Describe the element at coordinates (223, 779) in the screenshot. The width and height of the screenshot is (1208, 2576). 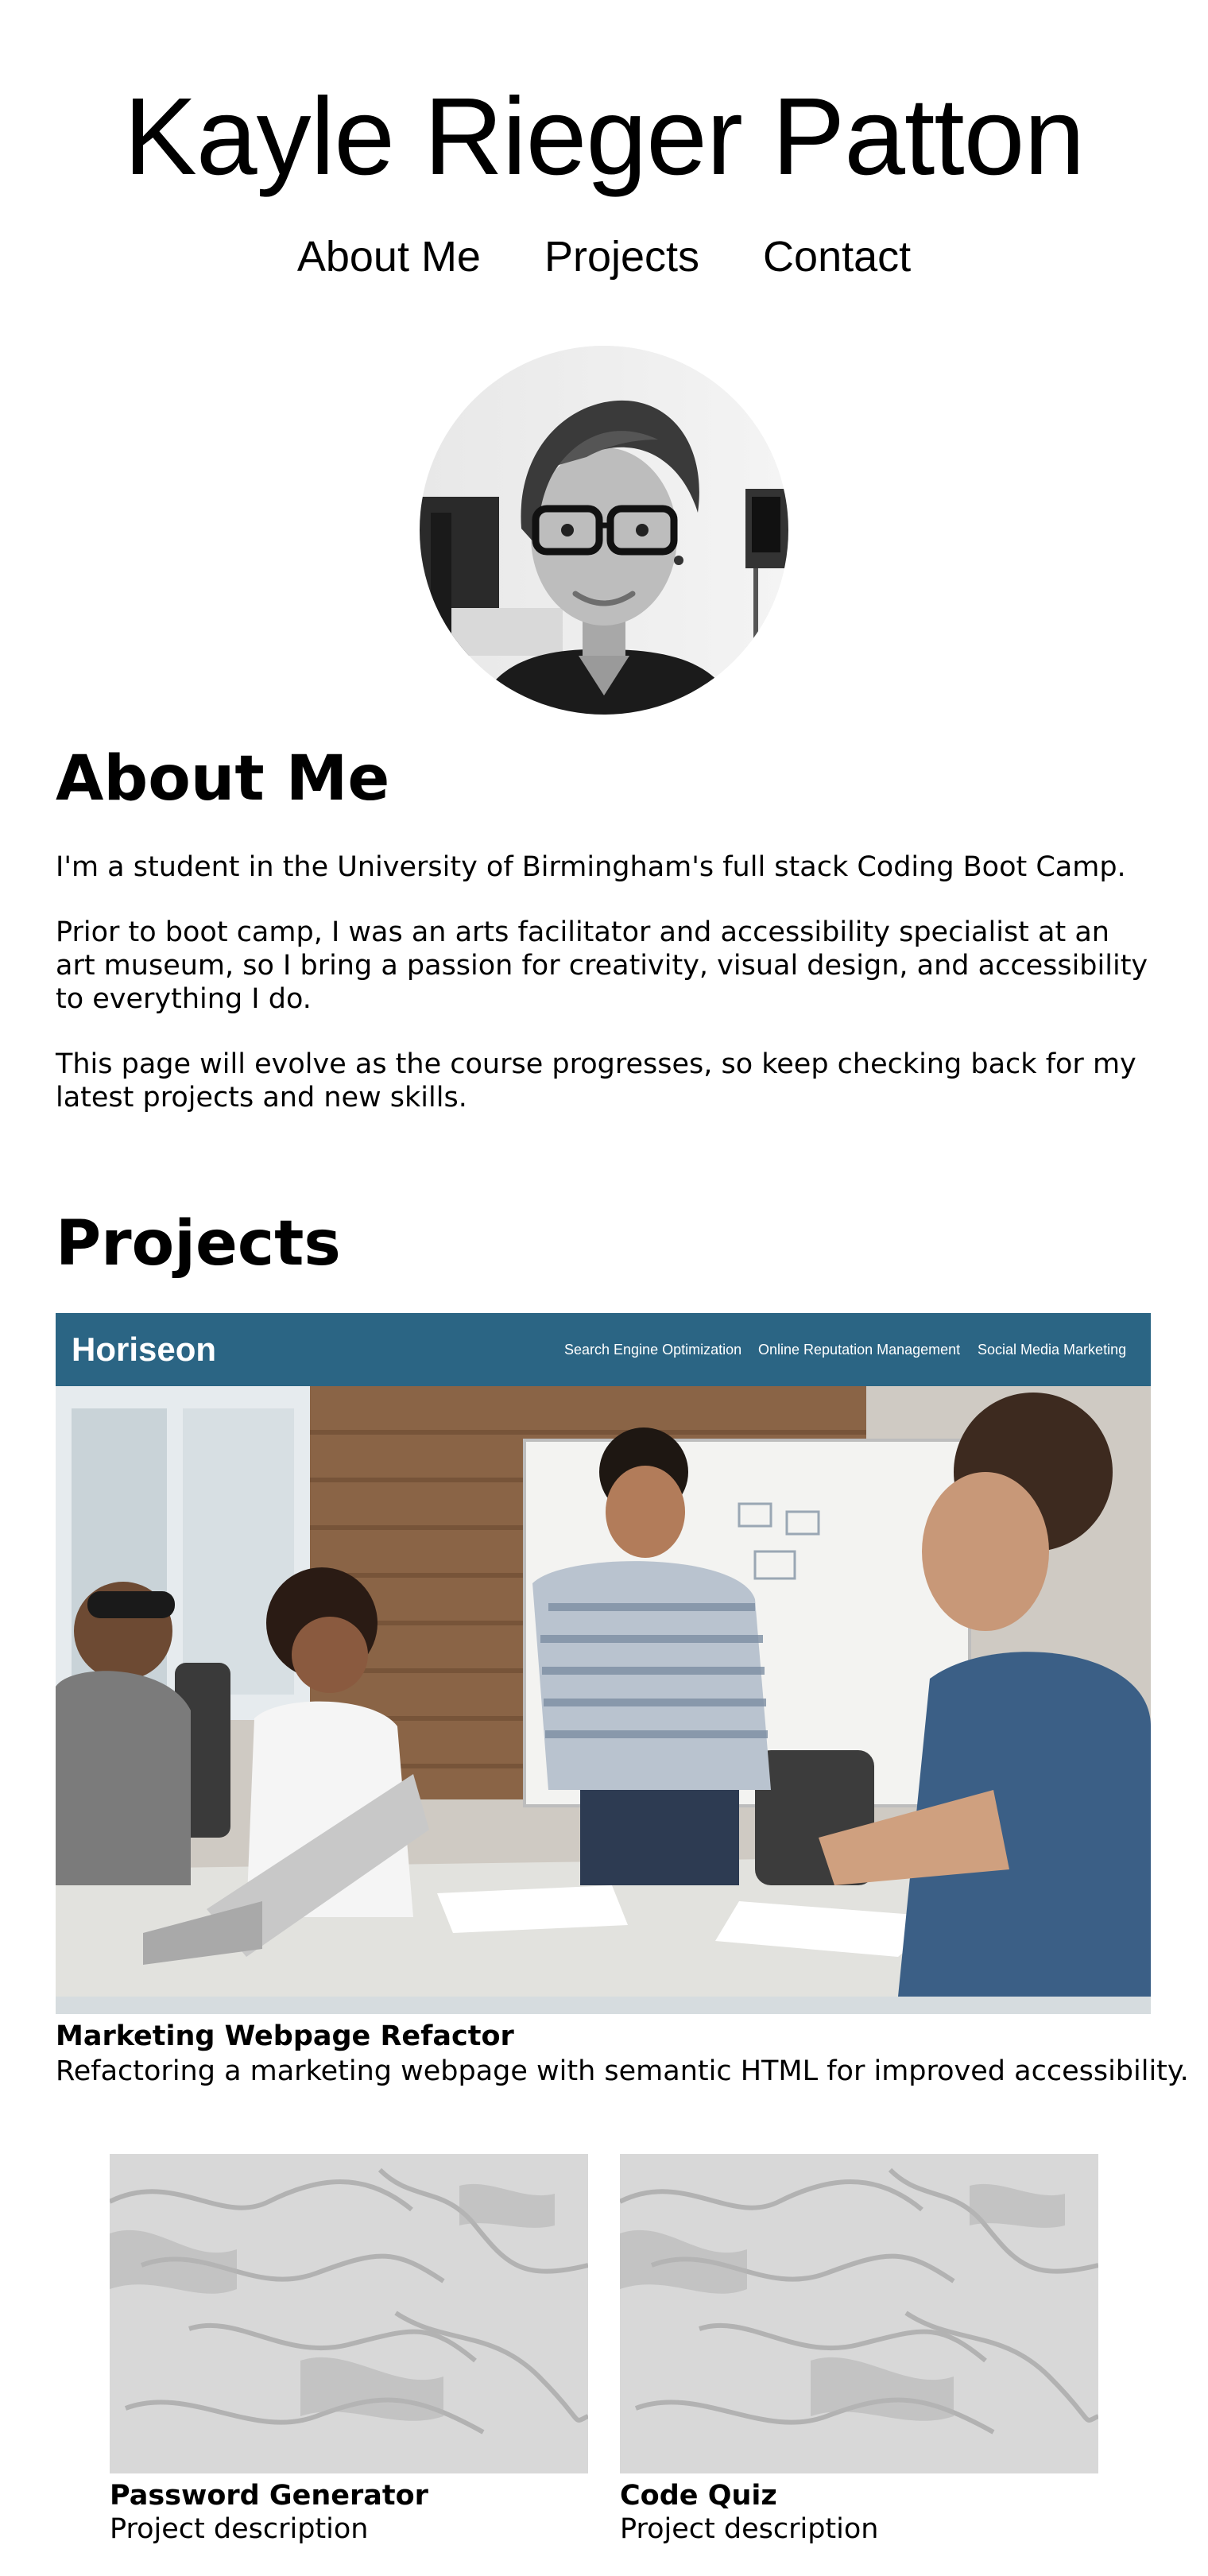
I see `about-heading: About Me` at that location.